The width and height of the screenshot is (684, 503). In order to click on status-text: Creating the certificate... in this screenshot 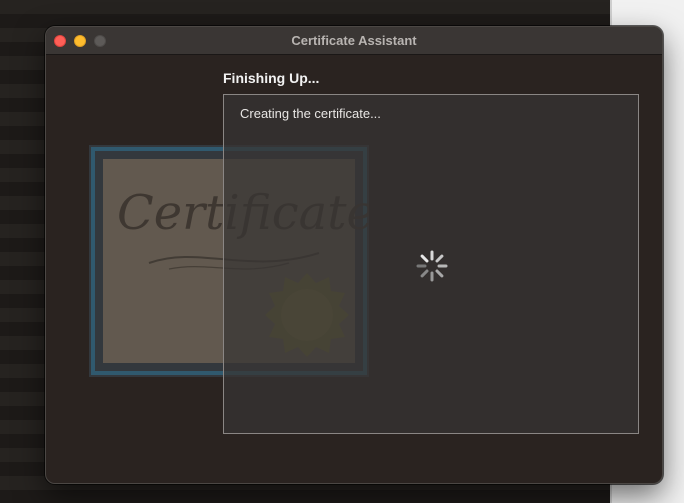, I will do `click(310, 113)`.